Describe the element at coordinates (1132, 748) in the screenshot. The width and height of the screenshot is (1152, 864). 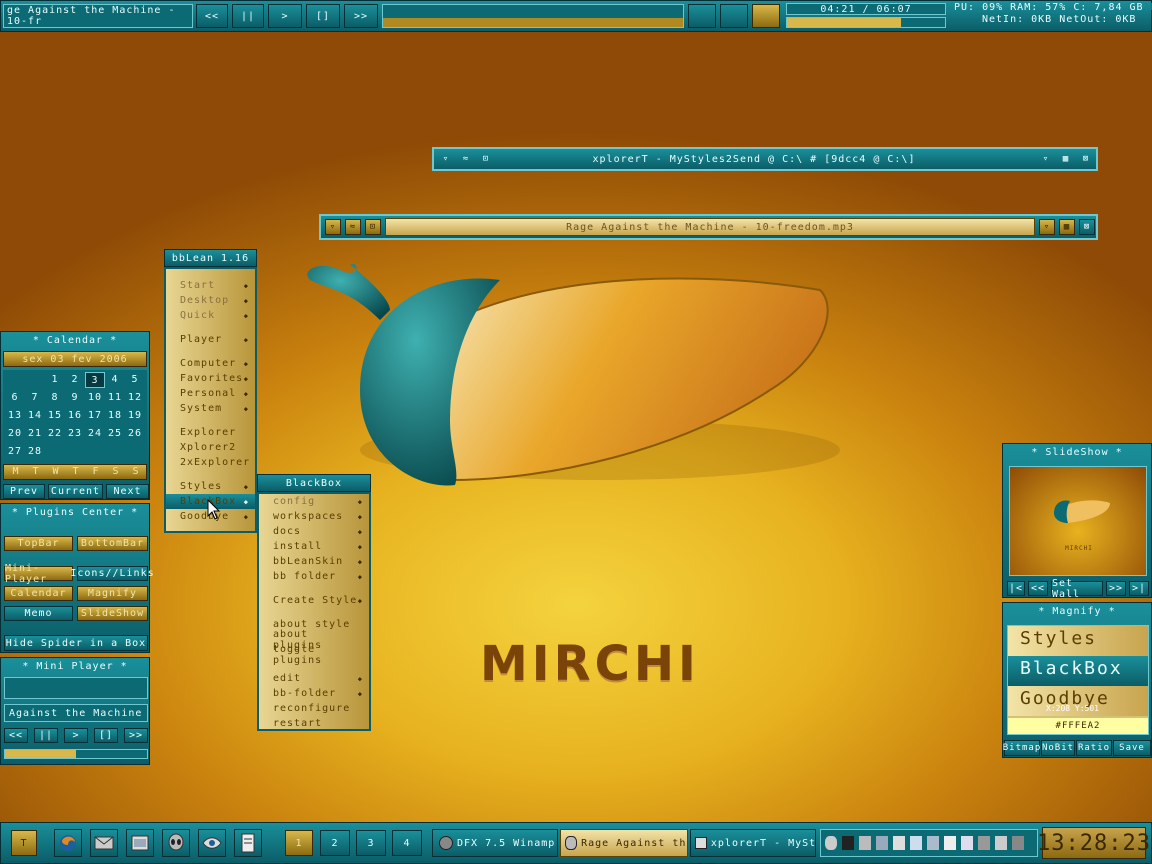
I see `magnify-save-button: Save` at that location.